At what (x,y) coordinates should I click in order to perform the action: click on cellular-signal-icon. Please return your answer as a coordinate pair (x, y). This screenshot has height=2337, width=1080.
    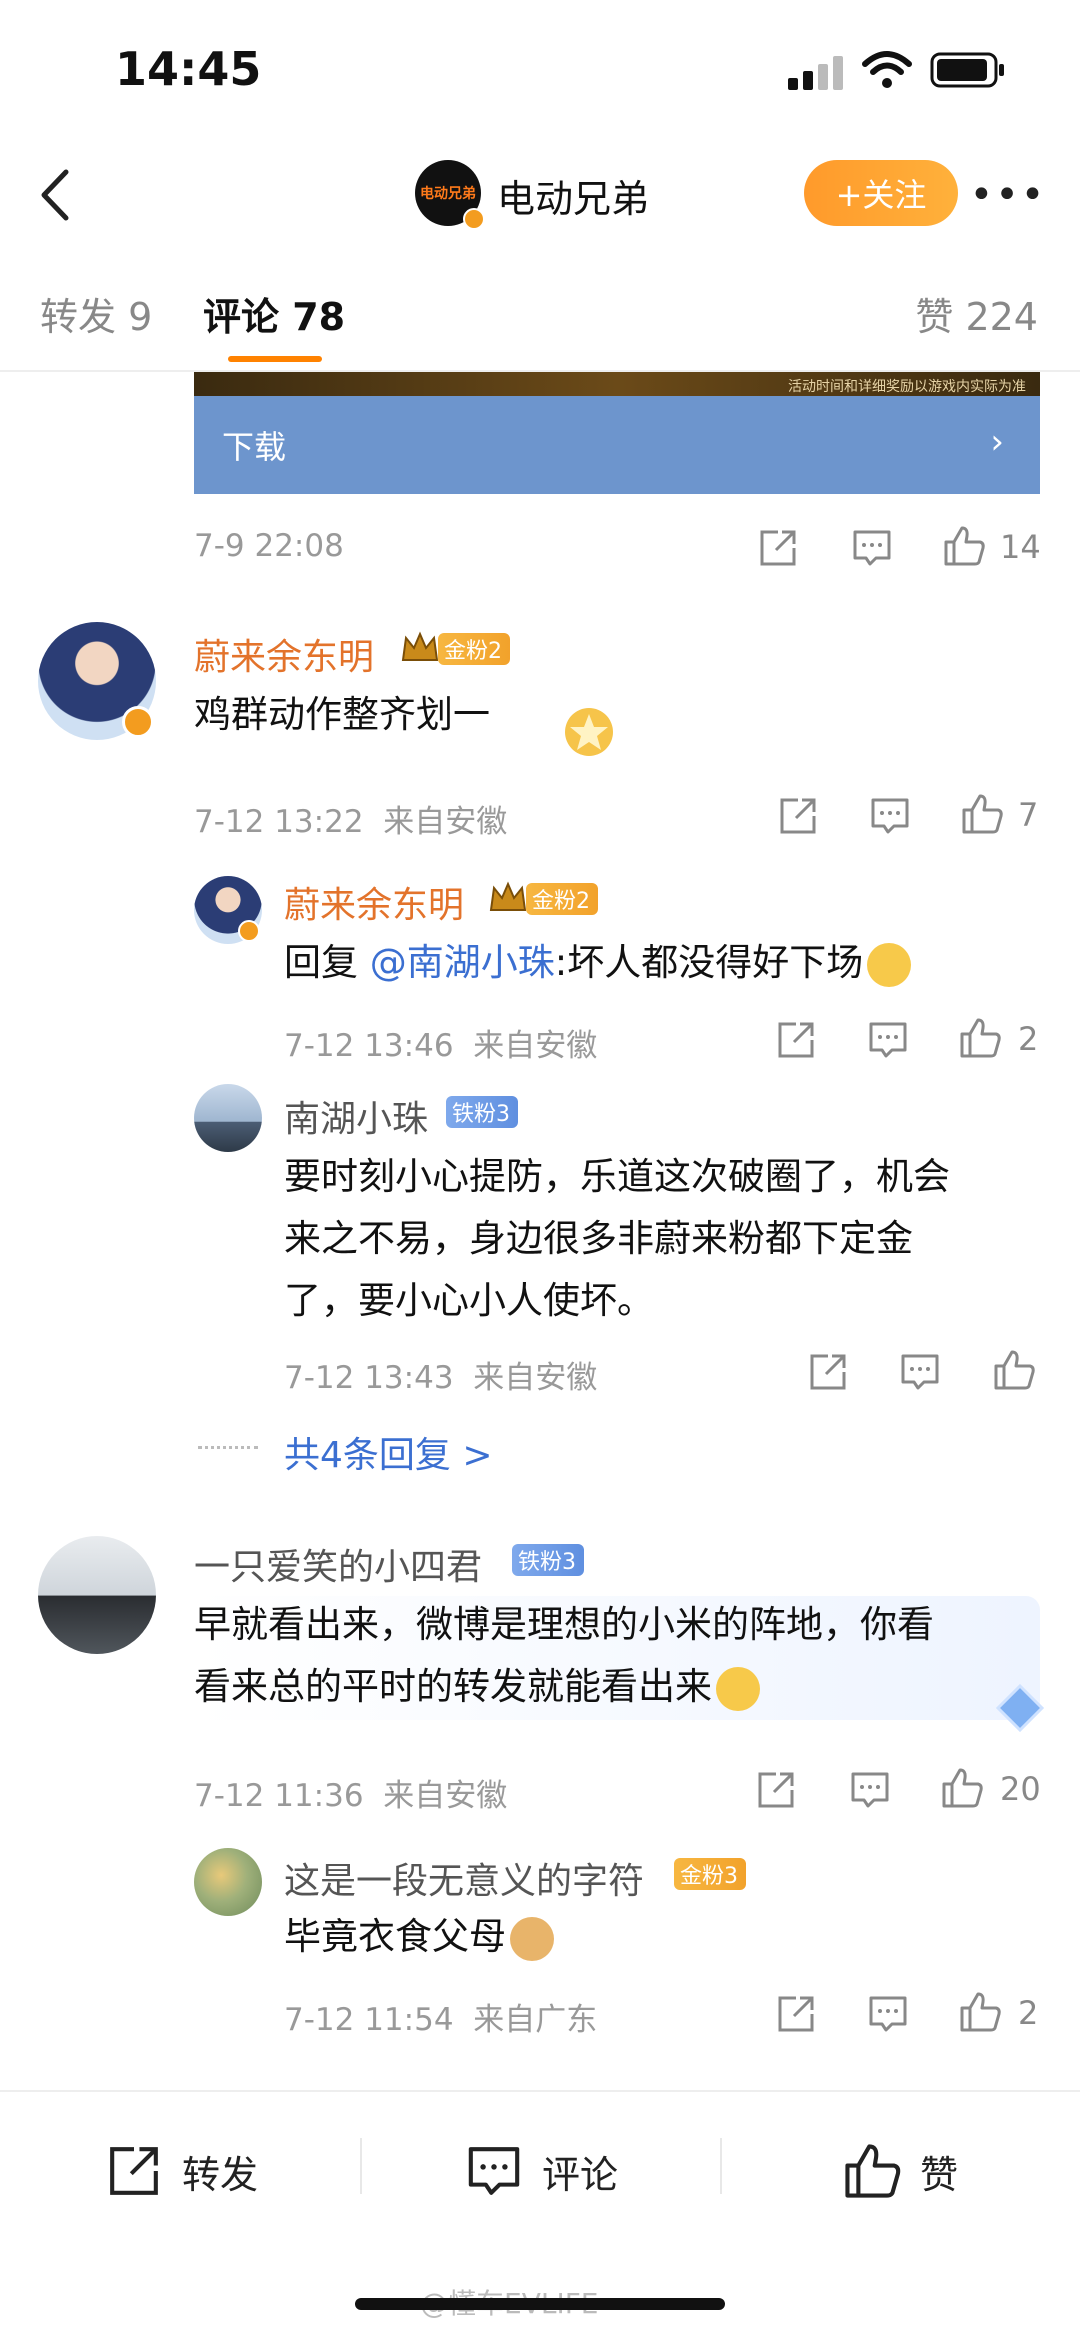
    Looking at the image, I should click on (815, 73).